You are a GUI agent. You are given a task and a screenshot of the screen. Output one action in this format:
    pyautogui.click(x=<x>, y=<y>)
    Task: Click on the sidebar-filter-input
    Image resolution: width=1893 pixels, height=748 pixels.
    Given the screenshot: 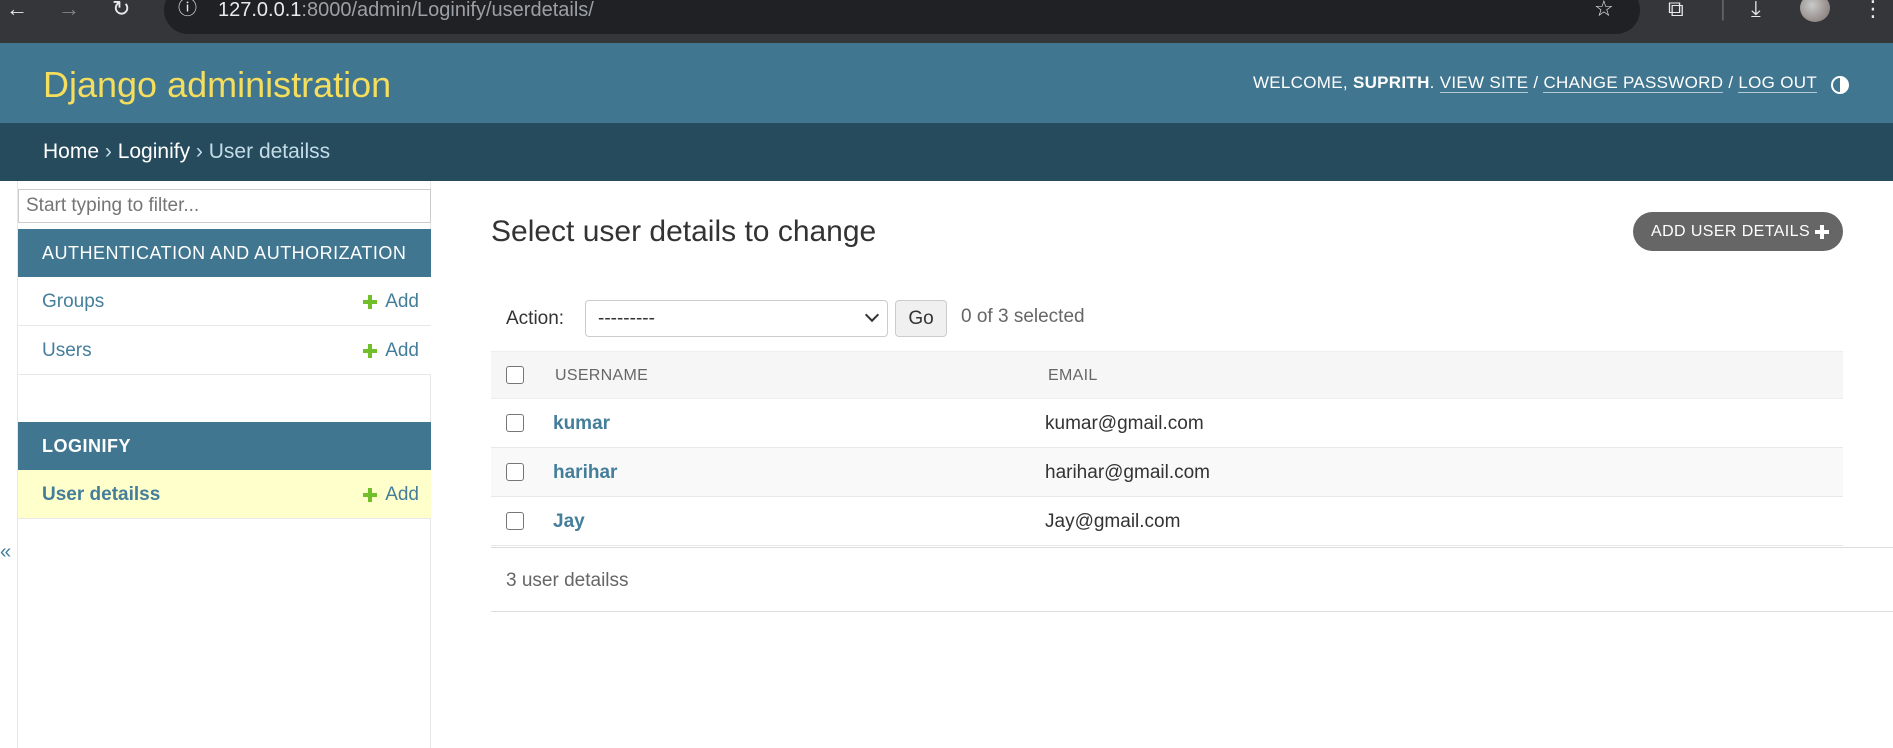 What is the action you would take?
    pyautogui.click(x=224, y=206)
    